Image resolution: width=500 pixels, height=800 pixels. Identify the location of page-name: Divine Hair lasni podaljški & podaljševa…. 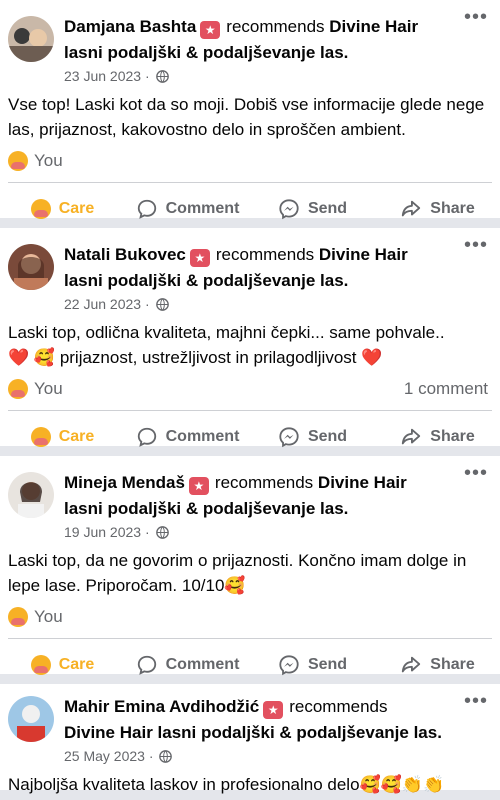
(282, 733).